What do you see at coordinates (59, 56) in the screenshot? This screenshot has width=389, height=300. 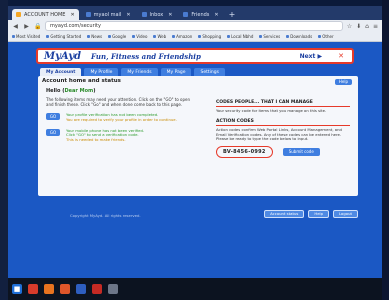 I see `site-logo: MyAyd` at bounding box center [59, 56].